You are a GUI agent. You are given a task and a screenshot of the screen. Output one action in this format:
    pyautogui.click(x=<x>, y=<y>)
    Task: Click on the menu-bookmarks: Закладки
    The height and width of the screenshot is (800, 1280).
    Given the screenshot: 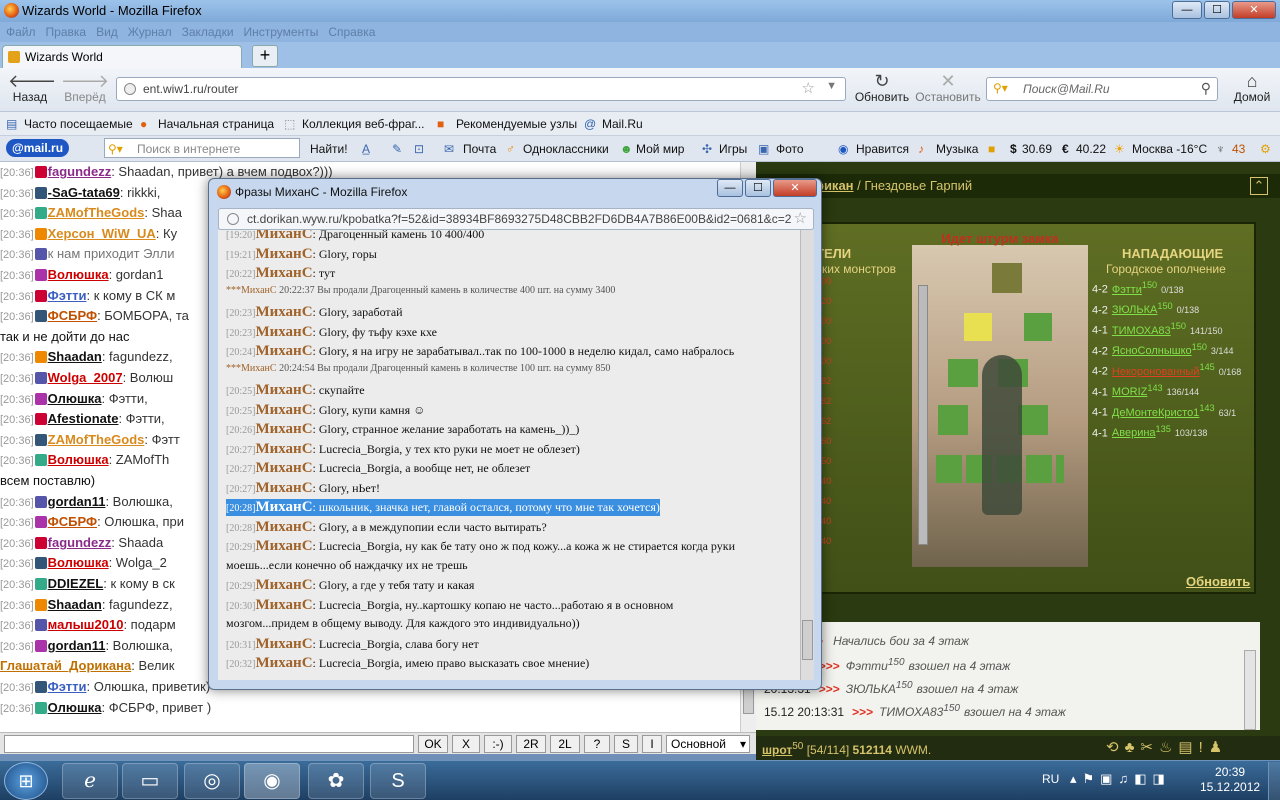 What is the action you would take?
    pyautogui.click(x=208, y=32)
    